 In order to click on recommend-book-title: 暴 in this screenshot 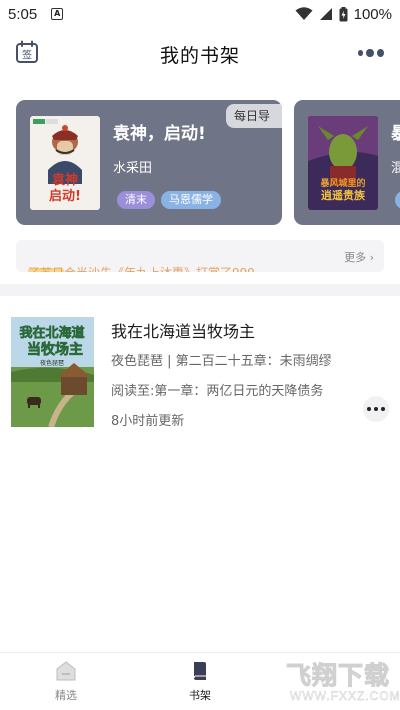, I will do `click(395, 134)`.